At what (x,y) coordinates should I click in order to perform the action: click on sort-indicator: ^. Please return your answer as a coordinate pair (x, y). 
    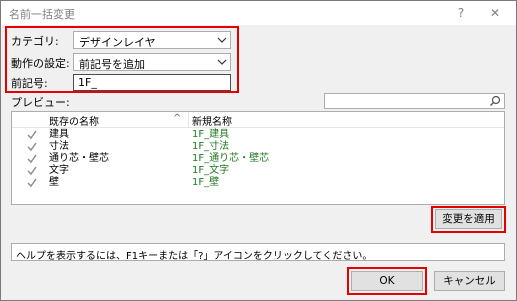
    Looking at the image, I should click on (177, 118).